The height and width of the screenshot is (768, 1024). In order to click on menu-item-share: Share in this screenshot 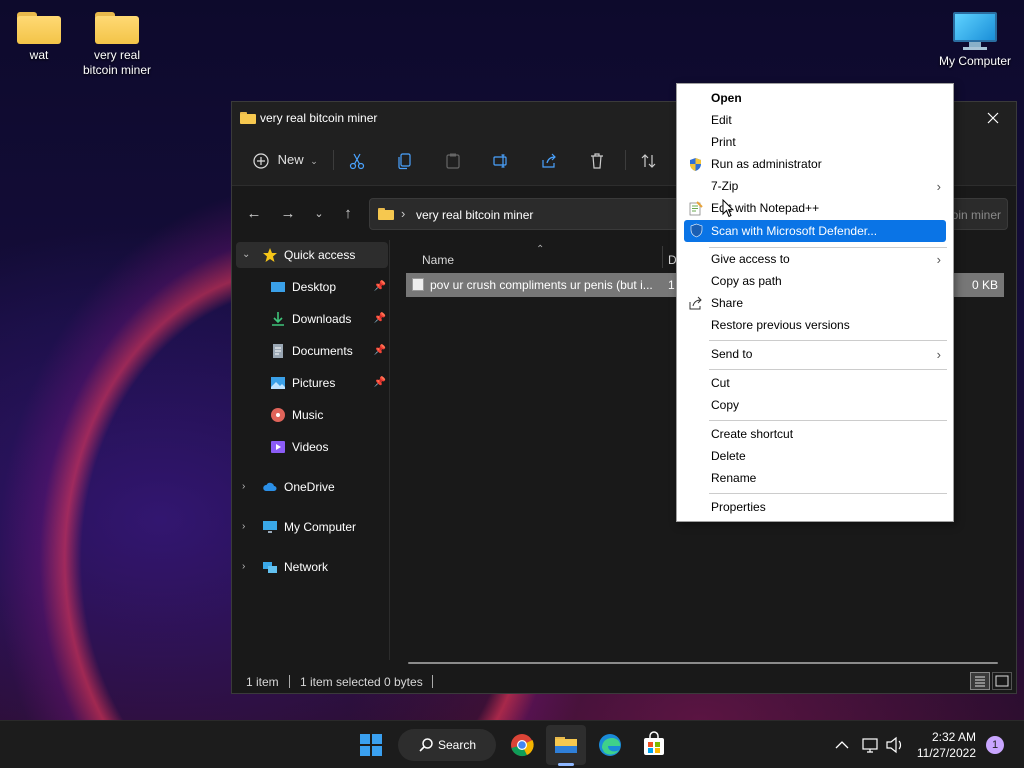, I will do `click(815, 303)`.